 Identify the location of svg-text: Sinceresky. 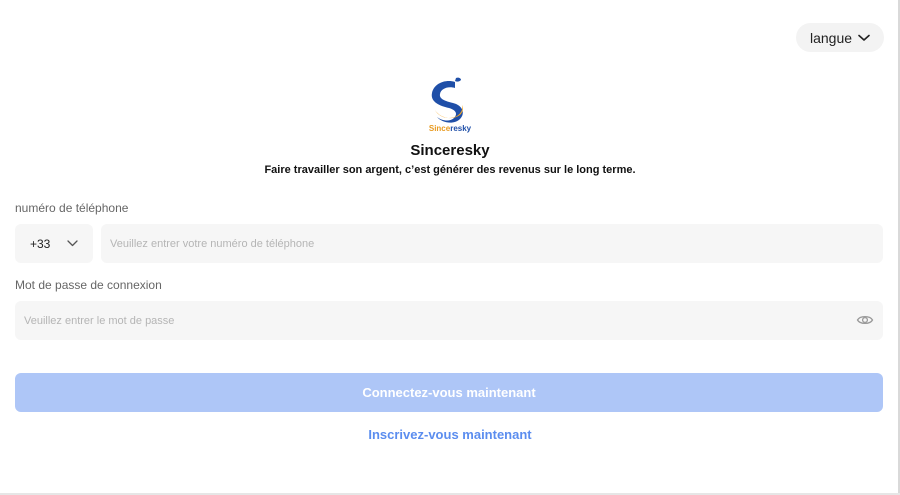
(450, 128).